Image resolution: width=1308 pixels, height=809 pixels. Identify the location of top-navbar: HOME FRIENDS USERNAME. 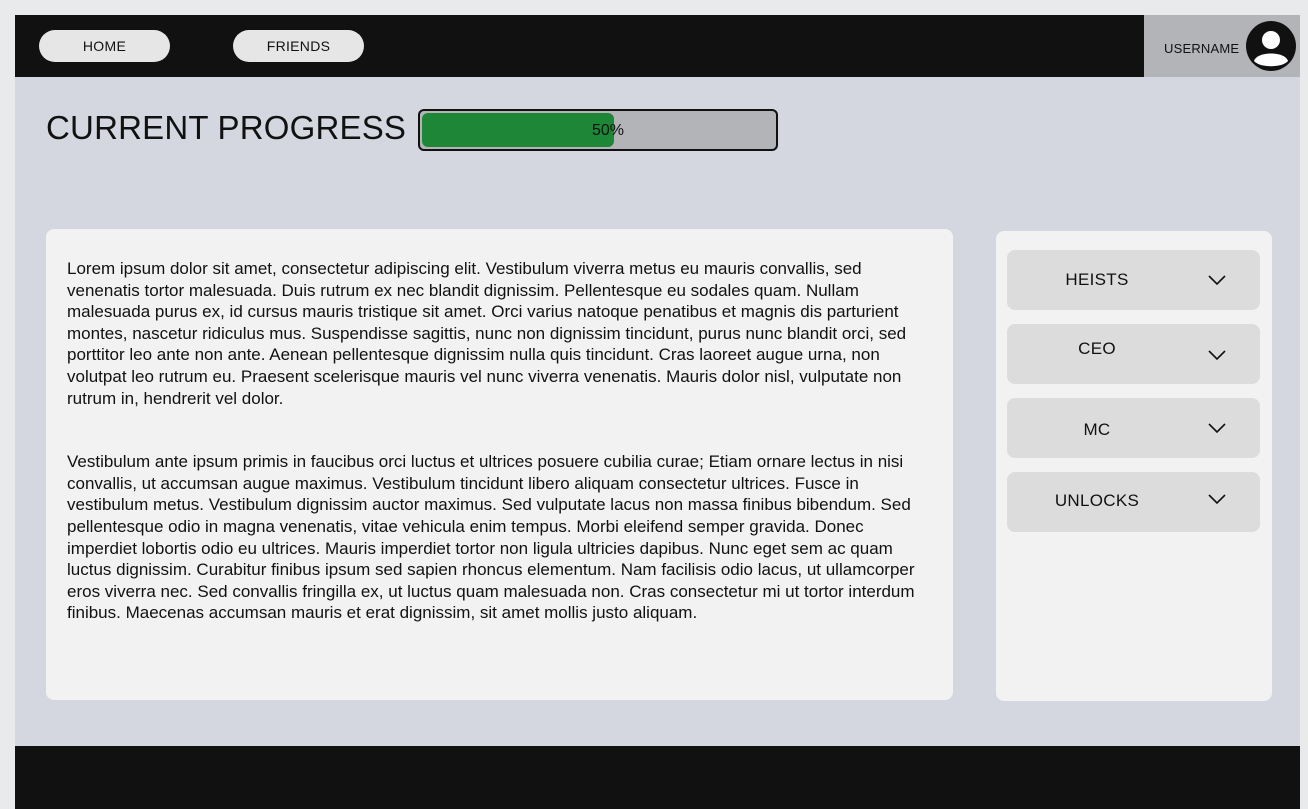
(657, 46).